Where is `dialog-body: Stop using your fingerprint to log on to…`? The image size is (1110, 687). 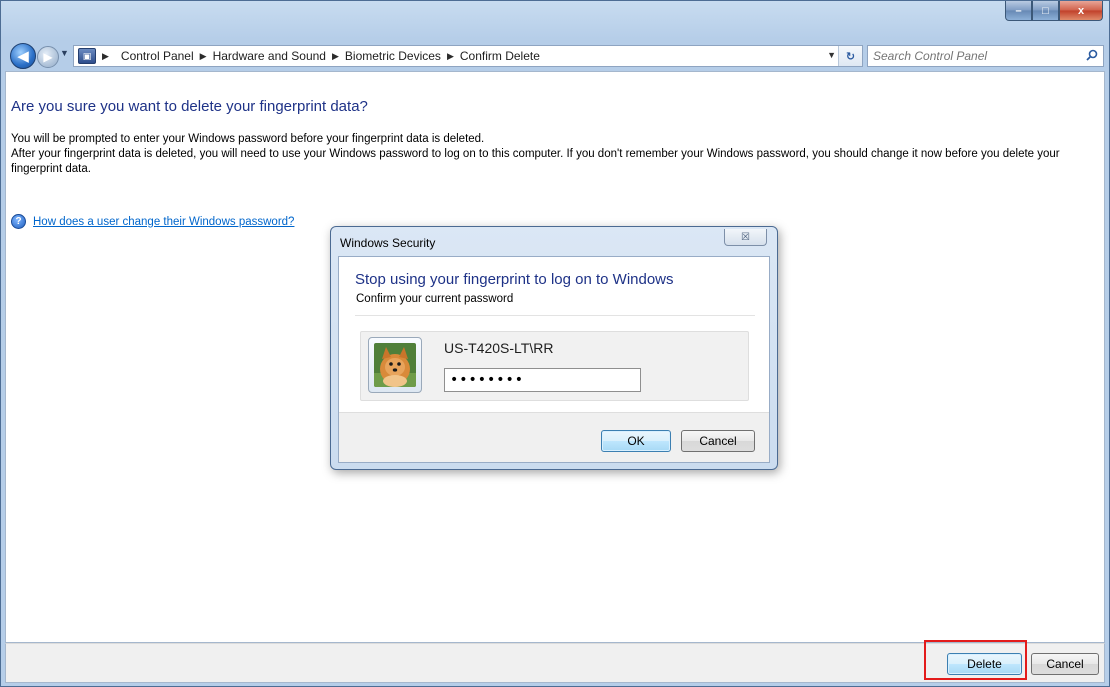 dialog-body: Stop using your fingerprint to log on to… is located at coordinates (554, 359).